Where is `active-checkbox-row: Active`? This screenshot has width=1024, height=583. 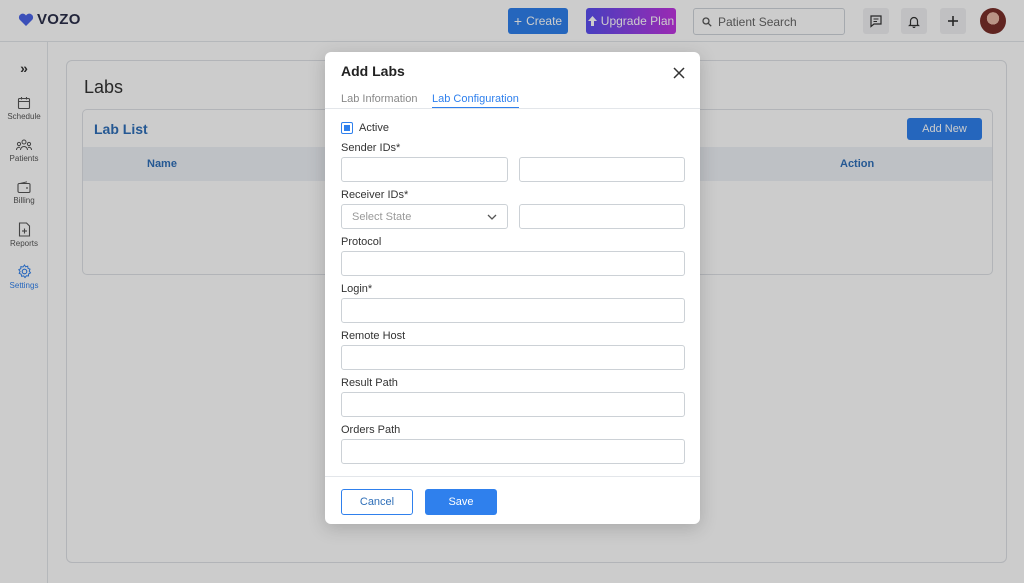
active-checkbox-row: Active is located at coordinates (365, 128).